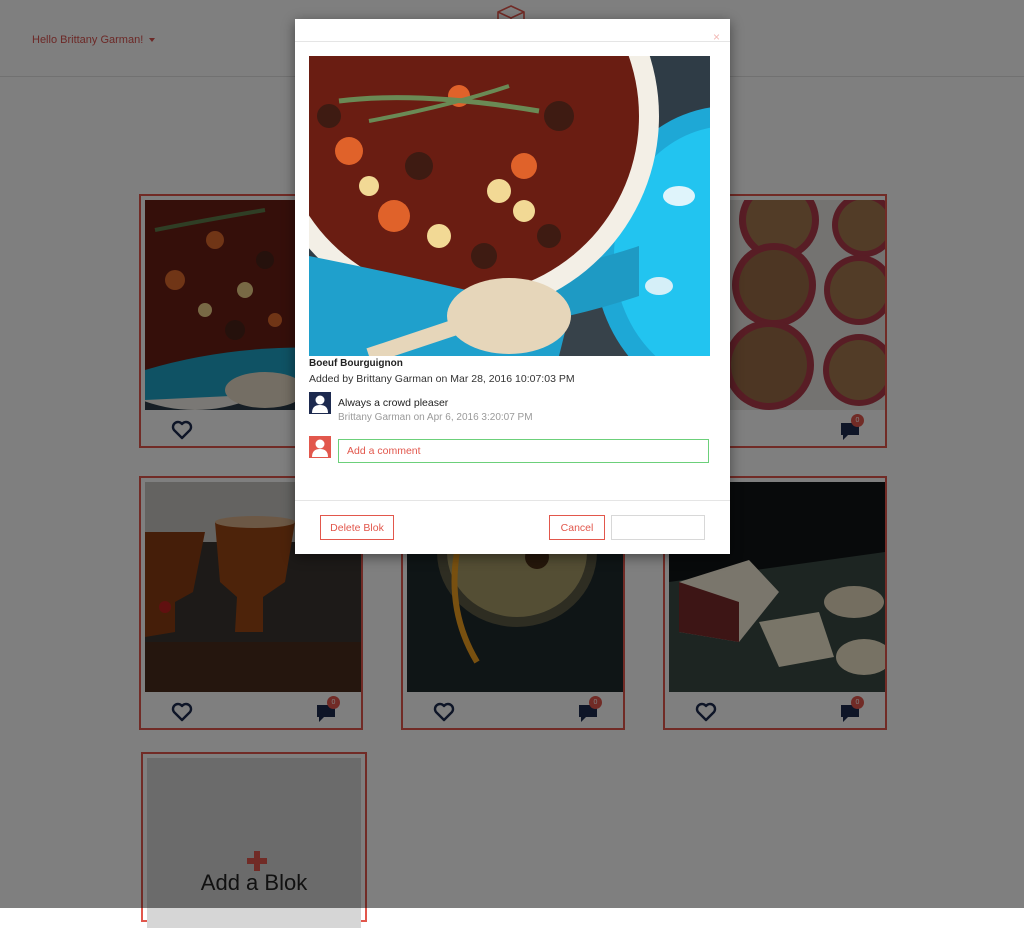 Image resolution: width=1024 pixels, height=928 pixels. What do you see at coordinates (716, 37) in the screenshot?
I see `close-icon: ×` at bounding box center [716, 37].